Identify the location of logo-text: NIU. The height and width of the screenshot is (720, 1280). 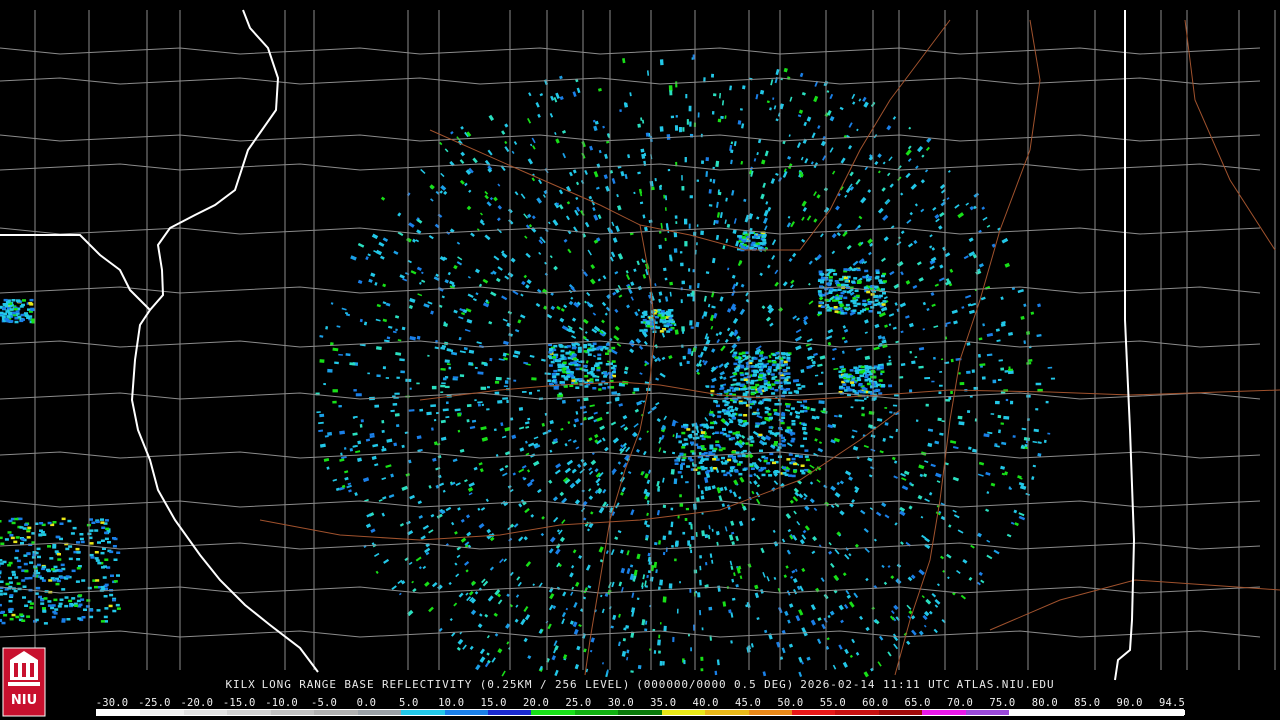
(24, 700).